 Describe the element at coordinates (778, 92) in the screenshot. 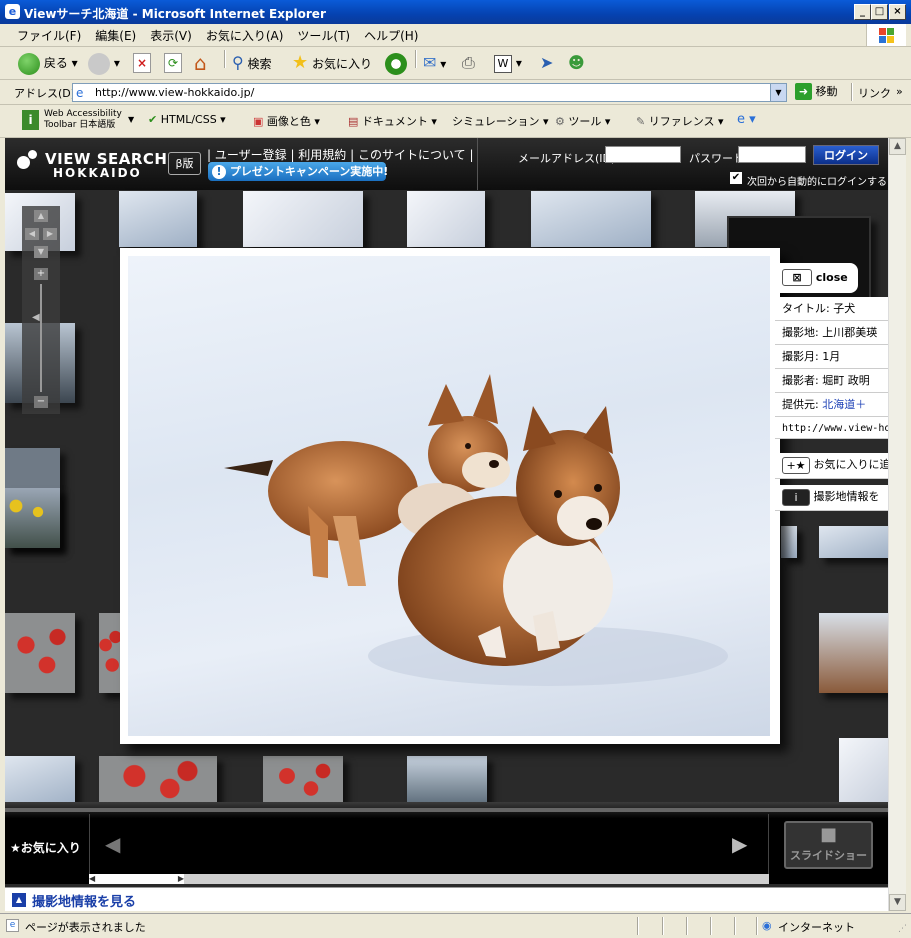

I see `address-dropdown-icon: ▼` at that location.